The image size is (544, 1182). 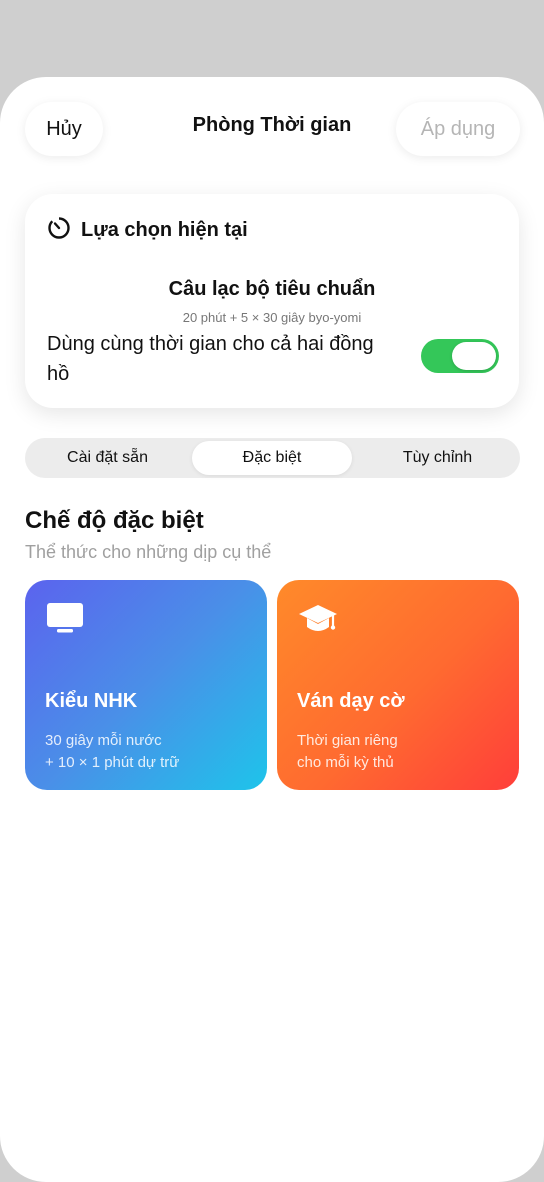 What do you see at coordinates (164, 230) in the screenshot?
I see `current-selection-heading: Lựa chọn hiện tại` at bounding box center [164, 230].